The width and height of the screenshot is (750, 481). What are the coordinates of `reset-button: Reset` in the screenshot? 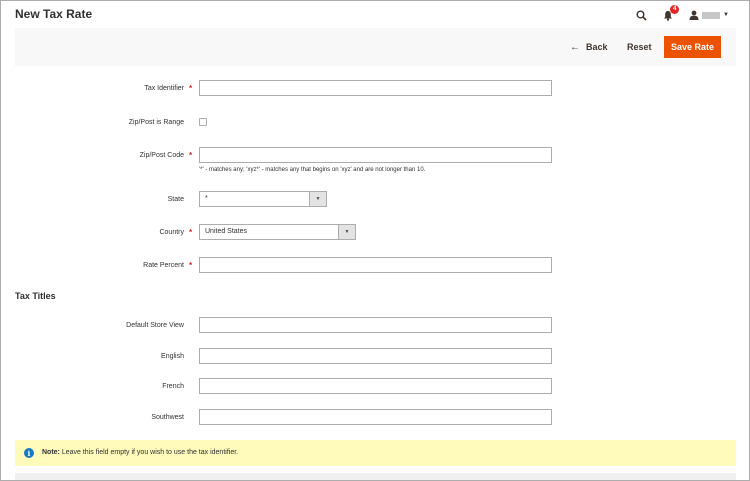 It's located at (639, 47).